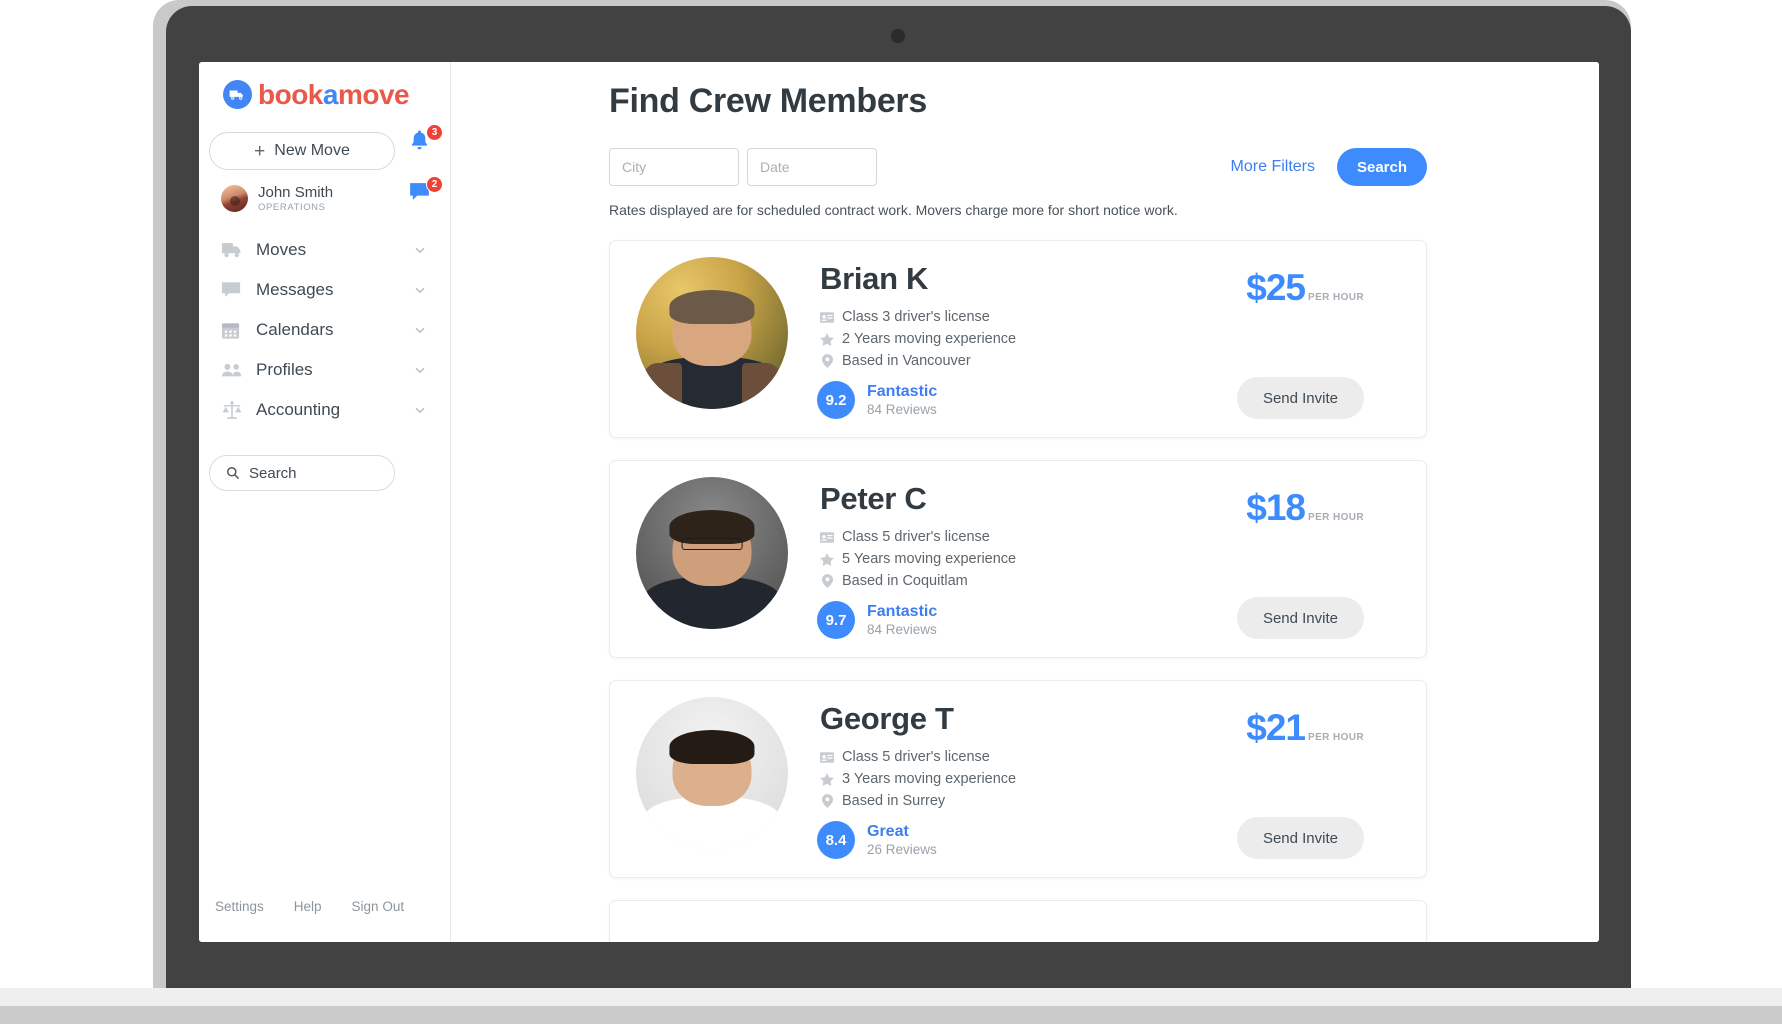 The image size is (1782, 1024). Describe the element at coordinates (1276, 287) in the screenshot. I see `price-amount: $25` at that location.